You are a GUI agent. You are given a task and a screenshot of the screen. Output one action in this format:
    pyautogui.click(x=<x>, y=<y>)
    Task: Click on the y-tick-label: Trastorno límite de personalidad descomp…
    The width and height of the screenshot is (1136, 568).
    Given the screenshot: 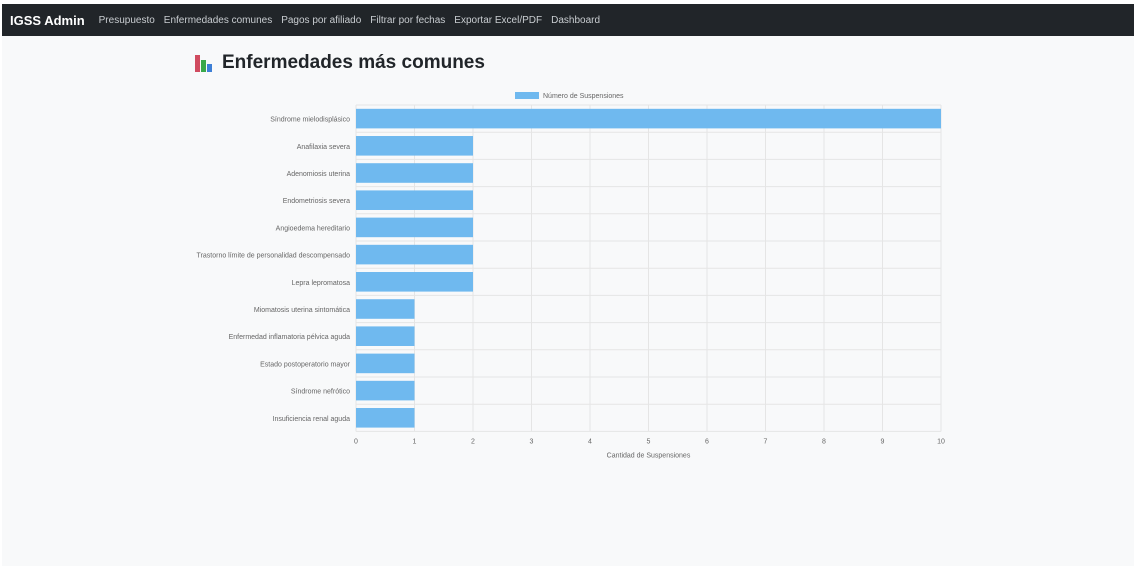 What is the action you would take?
    pyautogui.click(x=274, y=256)
    